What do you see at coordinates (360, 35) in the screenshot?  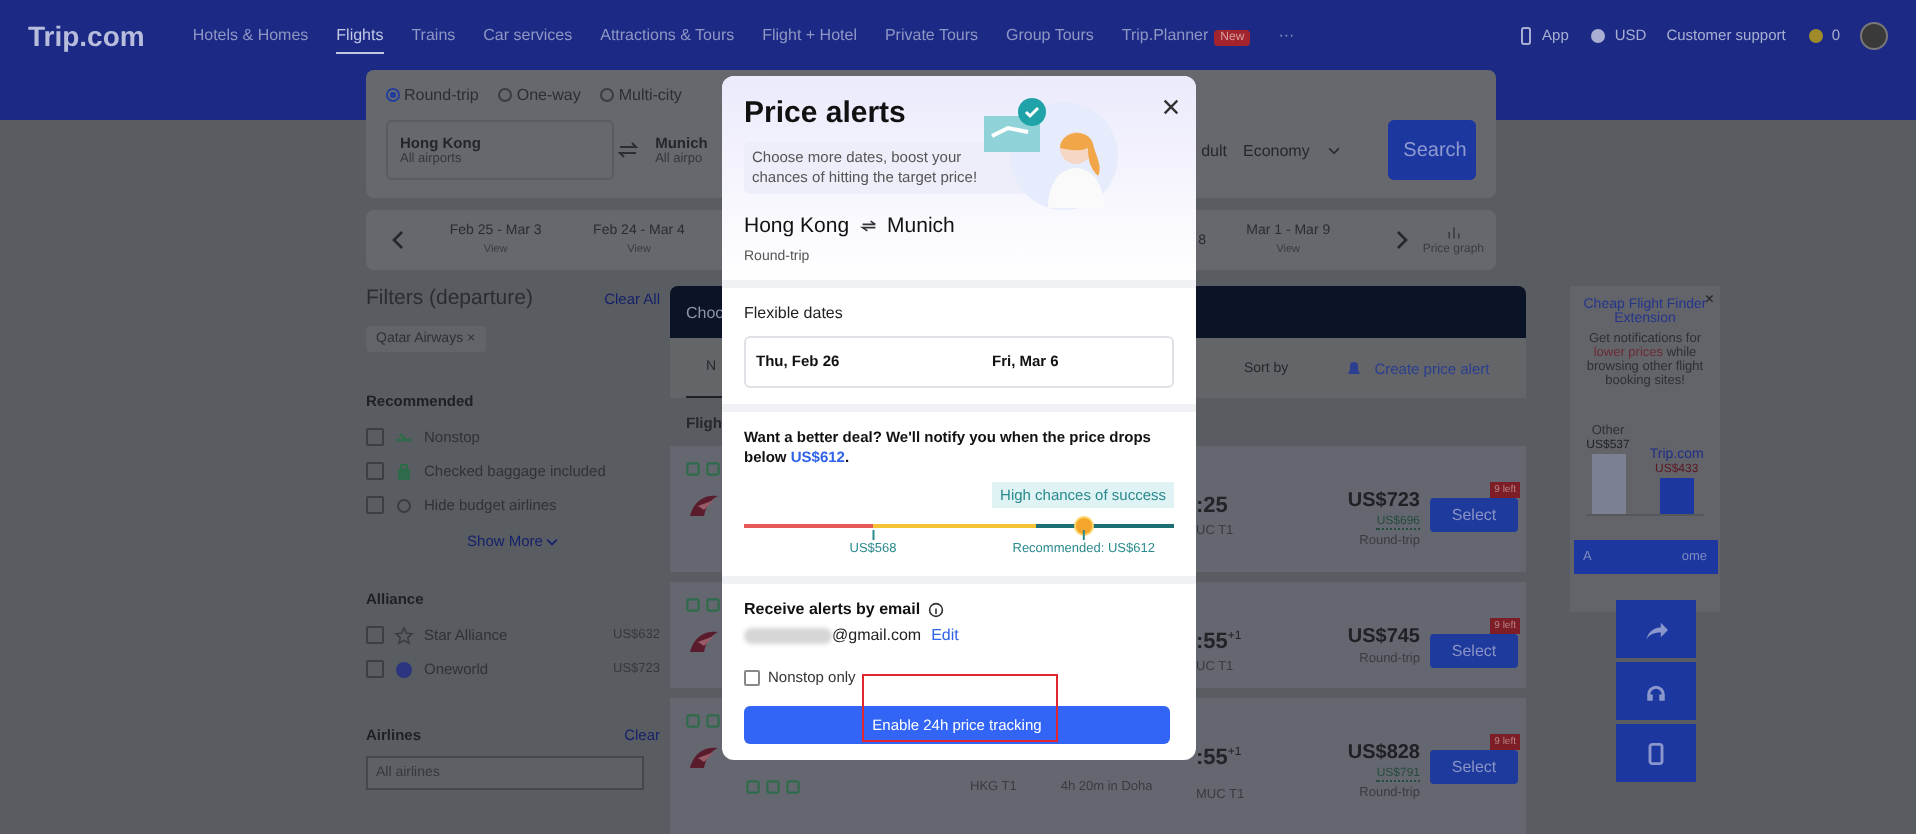 I see `nav-item: Flights` at bounding box center [360, 35].